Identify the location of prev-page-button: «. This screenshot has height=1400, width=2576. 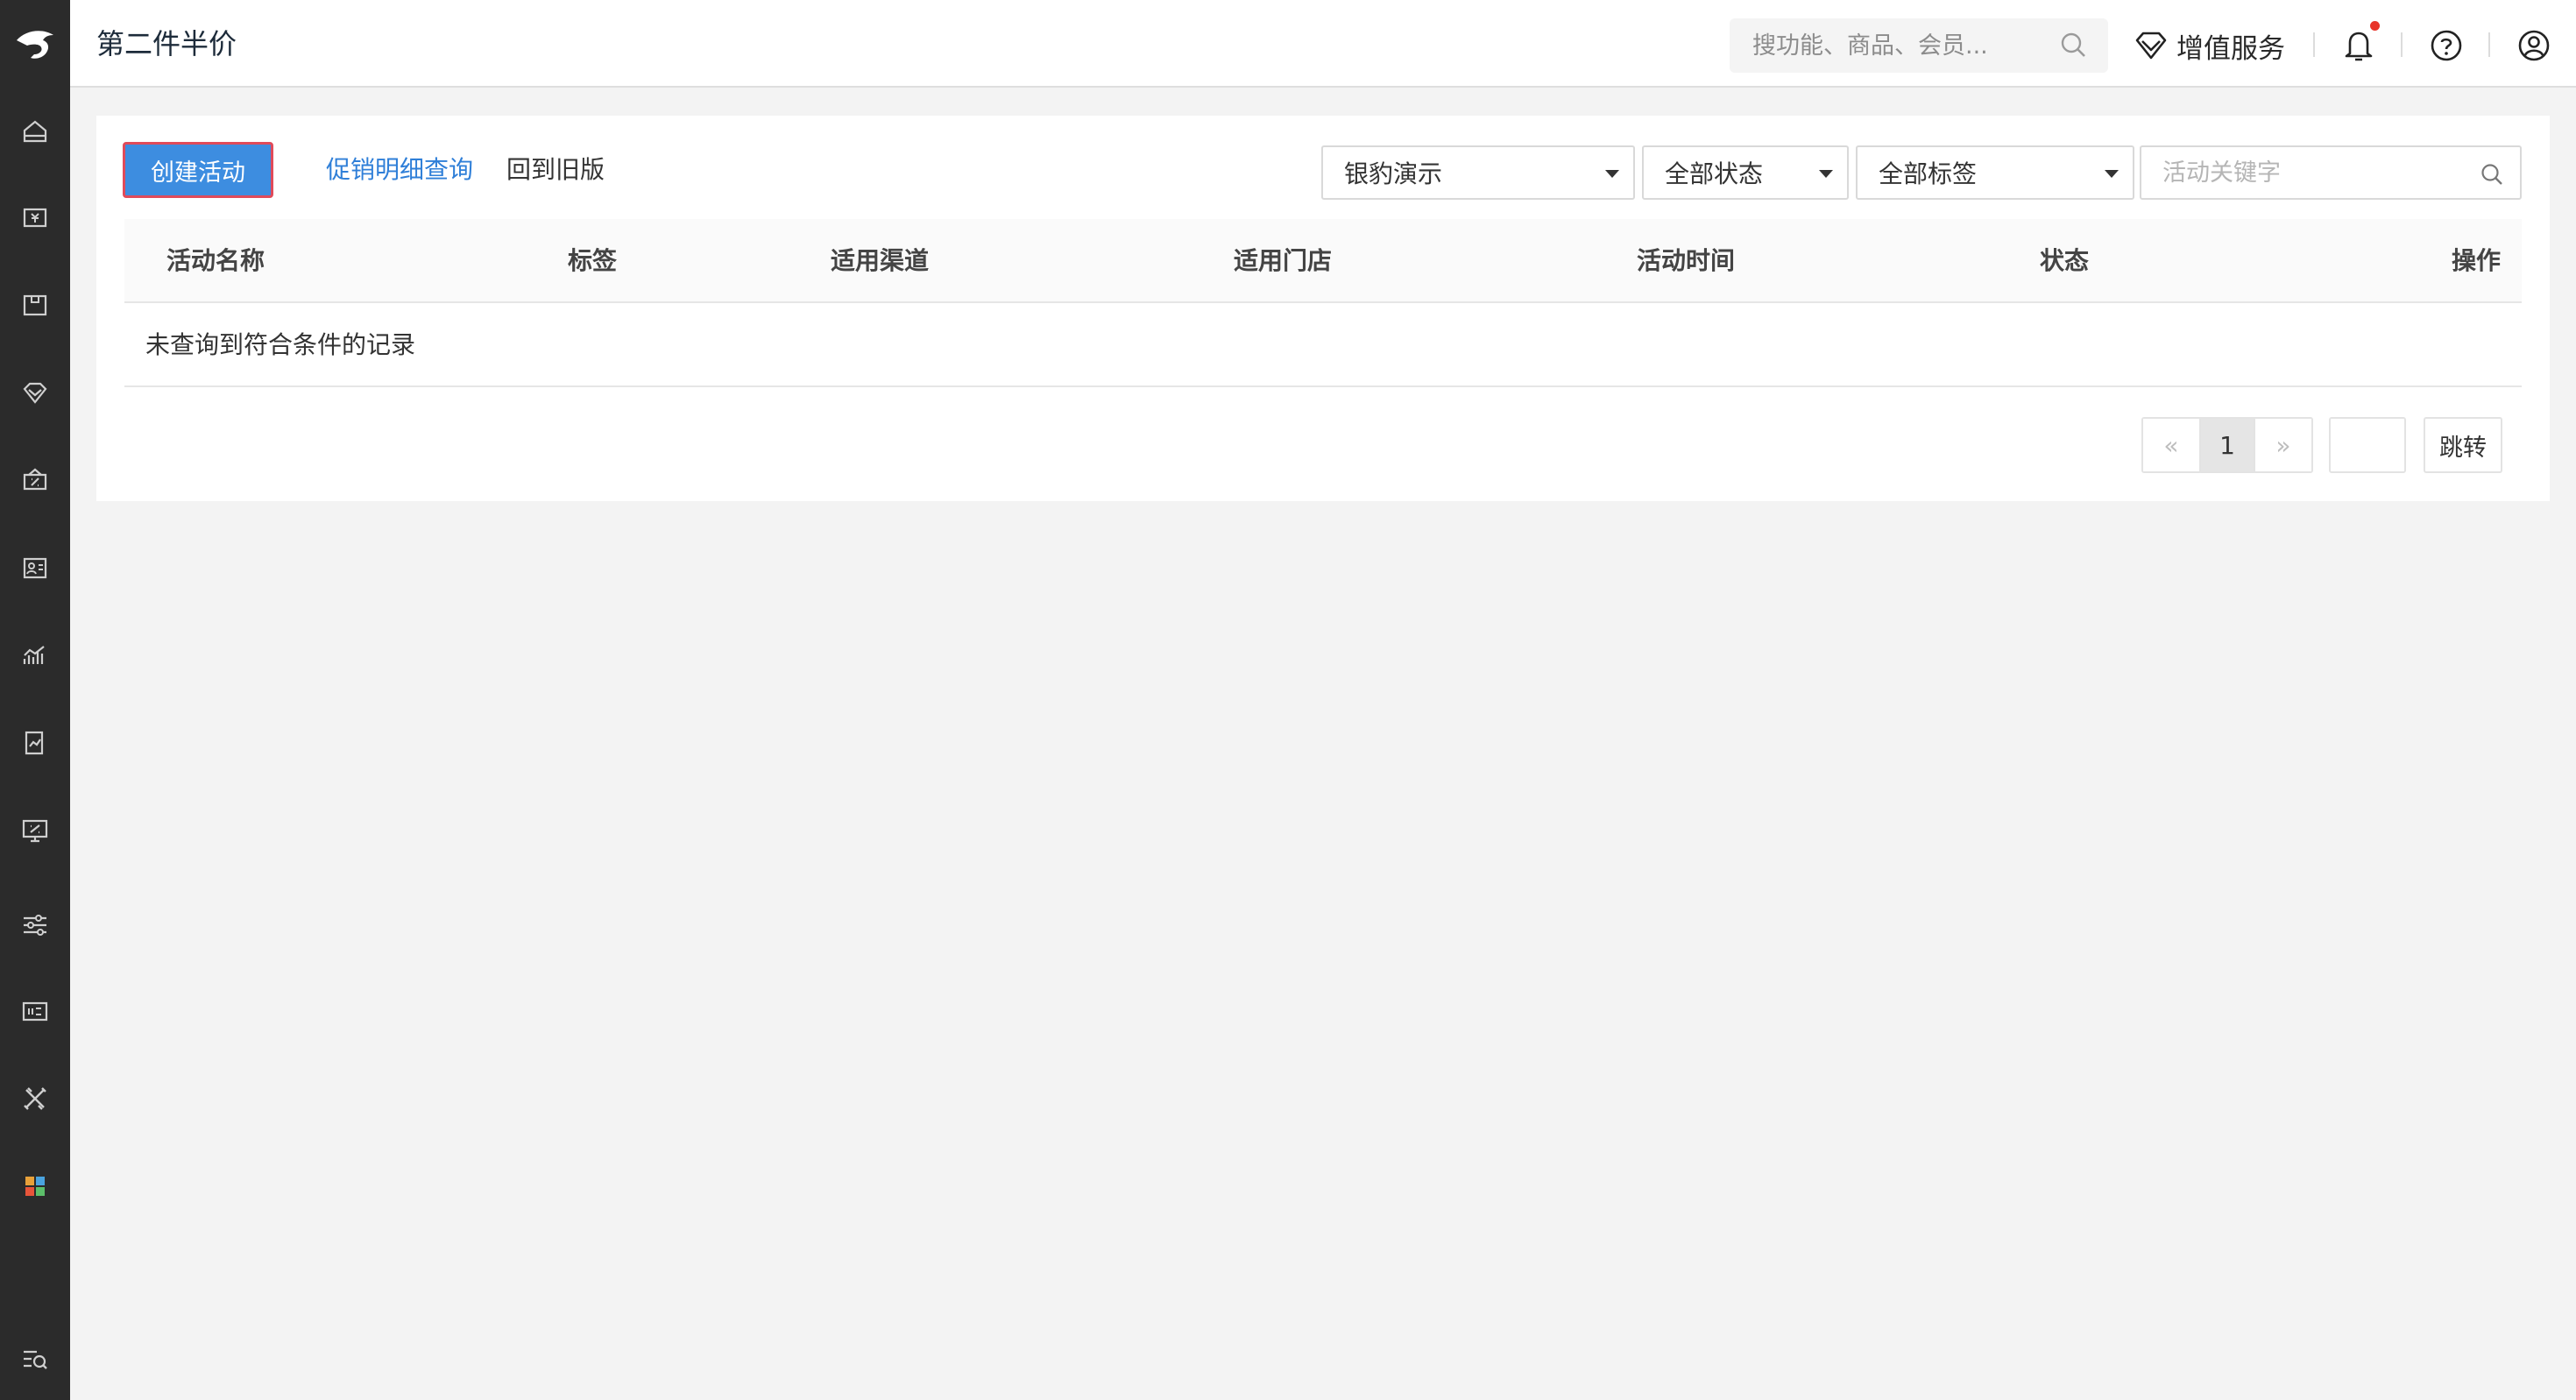
(2171, 445).